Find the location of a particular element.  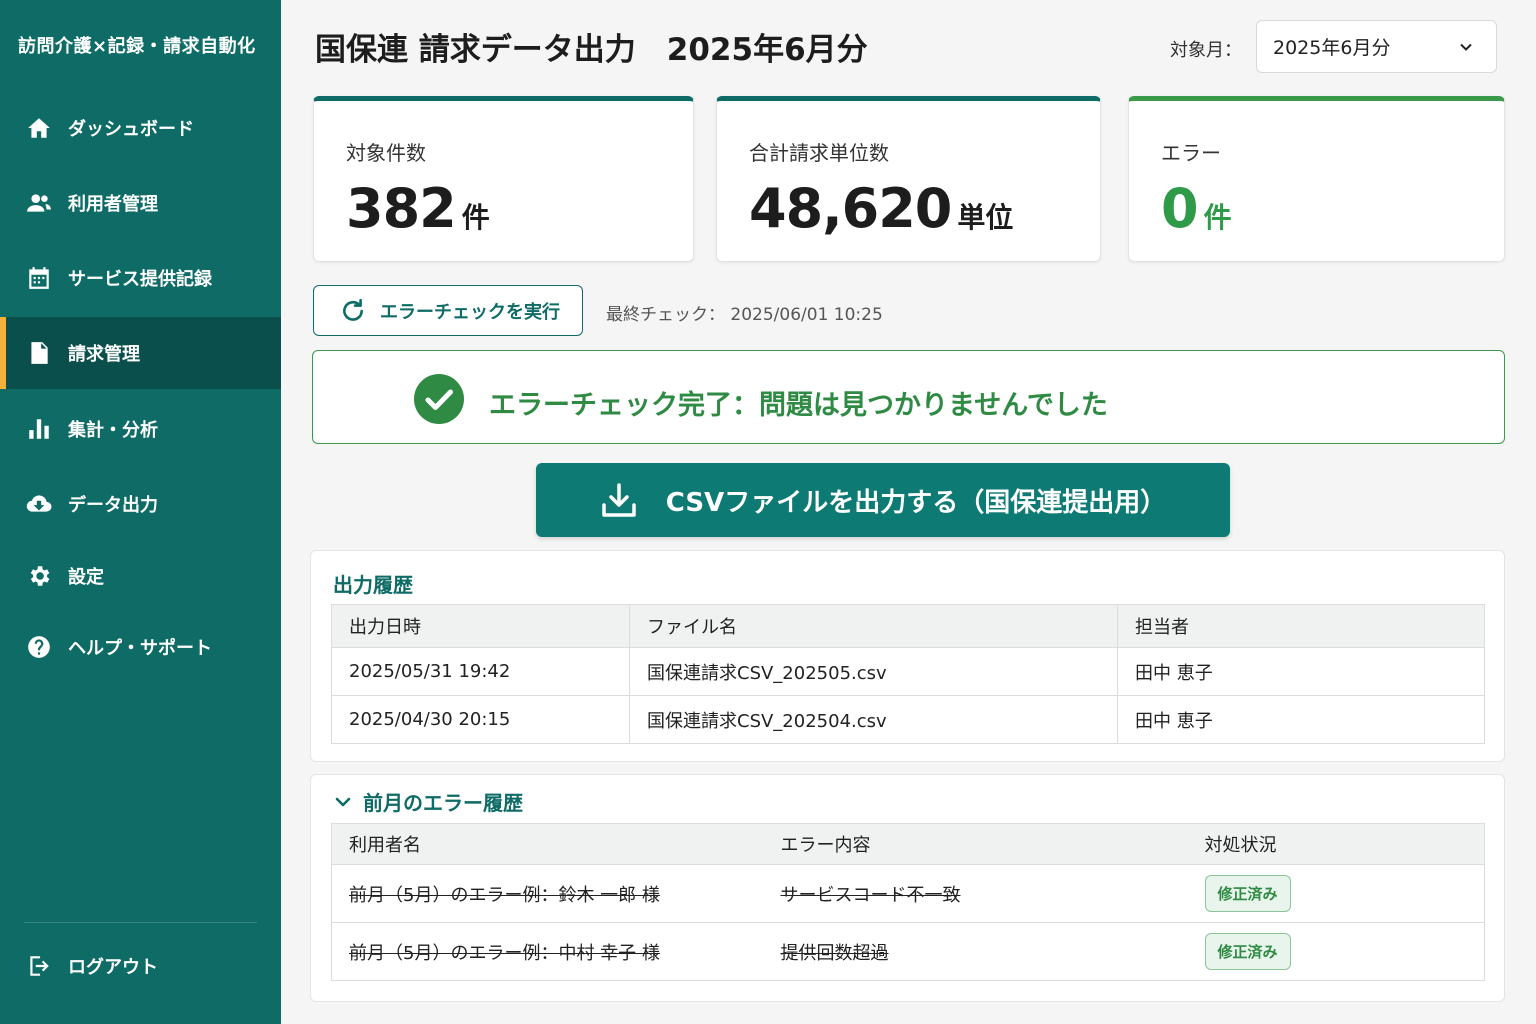

column-header: 出力日時 is located at coordinates (480, 626).